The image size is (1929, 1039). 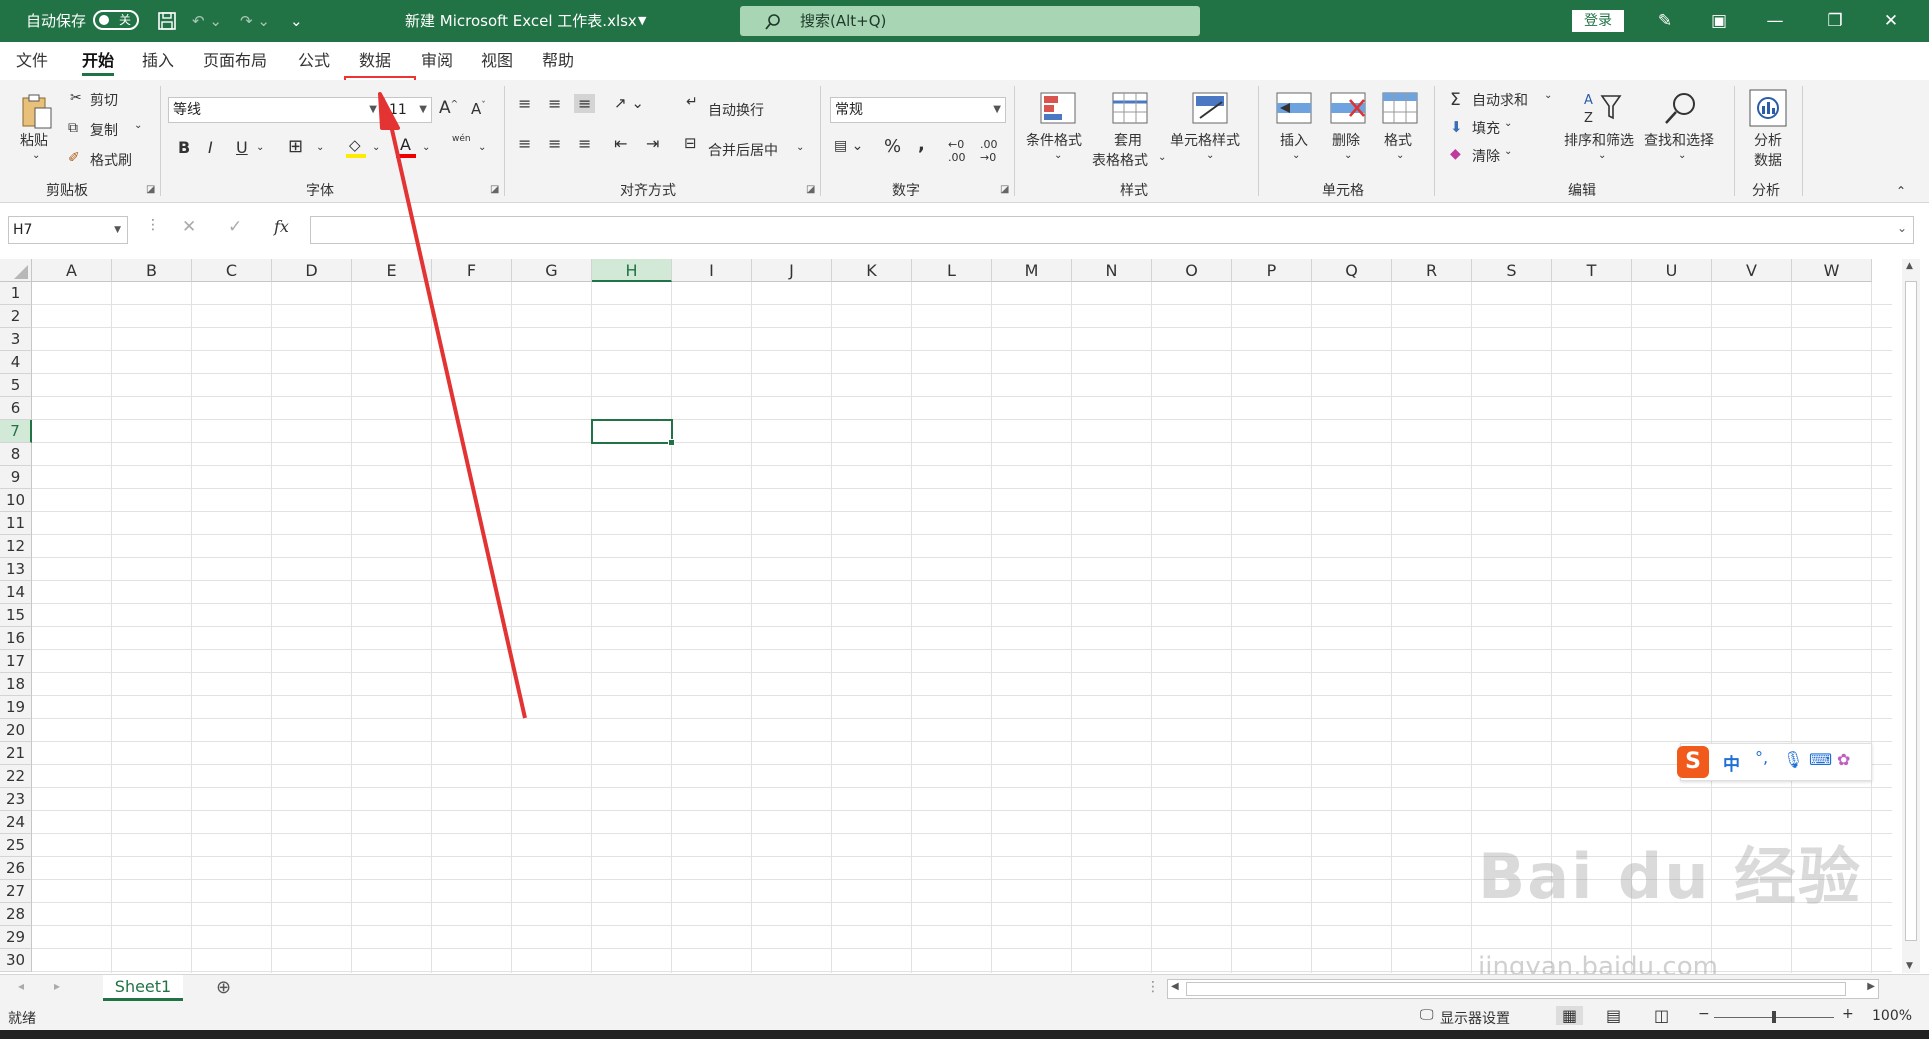 What do you see at coordinates (1901, 191) in the screenshot?
I see `collapse-ribbon-icon: ⌃` at bounding box center [1901, 191].